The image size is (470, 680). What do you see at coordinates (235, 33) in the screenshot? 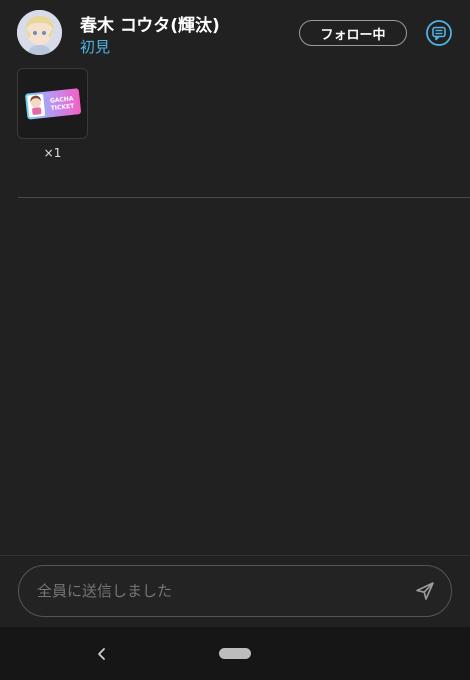
I see `profile-header: 春木 コウタ(輝汰) 初見 フォロー中` at bounding box center [235, 33].